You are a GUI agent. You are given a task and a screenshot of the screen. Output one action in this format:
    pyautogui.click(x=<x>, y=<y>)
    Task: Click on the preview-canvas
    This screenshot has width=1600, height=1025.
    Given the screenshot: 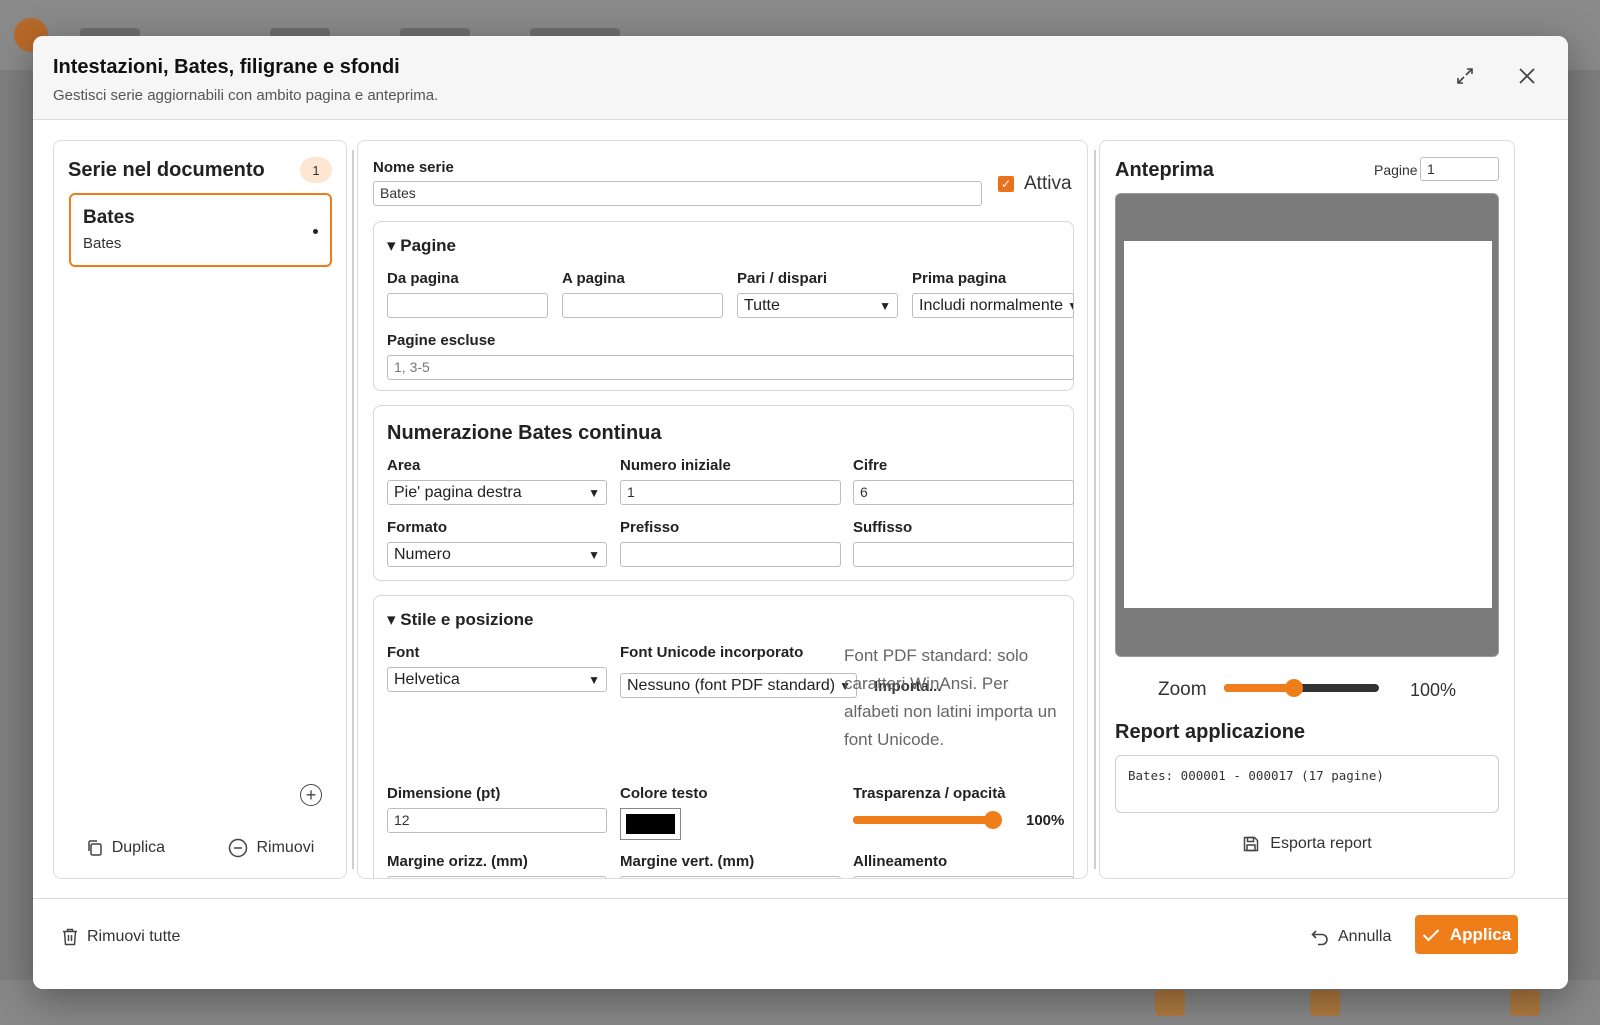 What is the action you would take?
    pyautogui.click(x=1307, y=425)
    